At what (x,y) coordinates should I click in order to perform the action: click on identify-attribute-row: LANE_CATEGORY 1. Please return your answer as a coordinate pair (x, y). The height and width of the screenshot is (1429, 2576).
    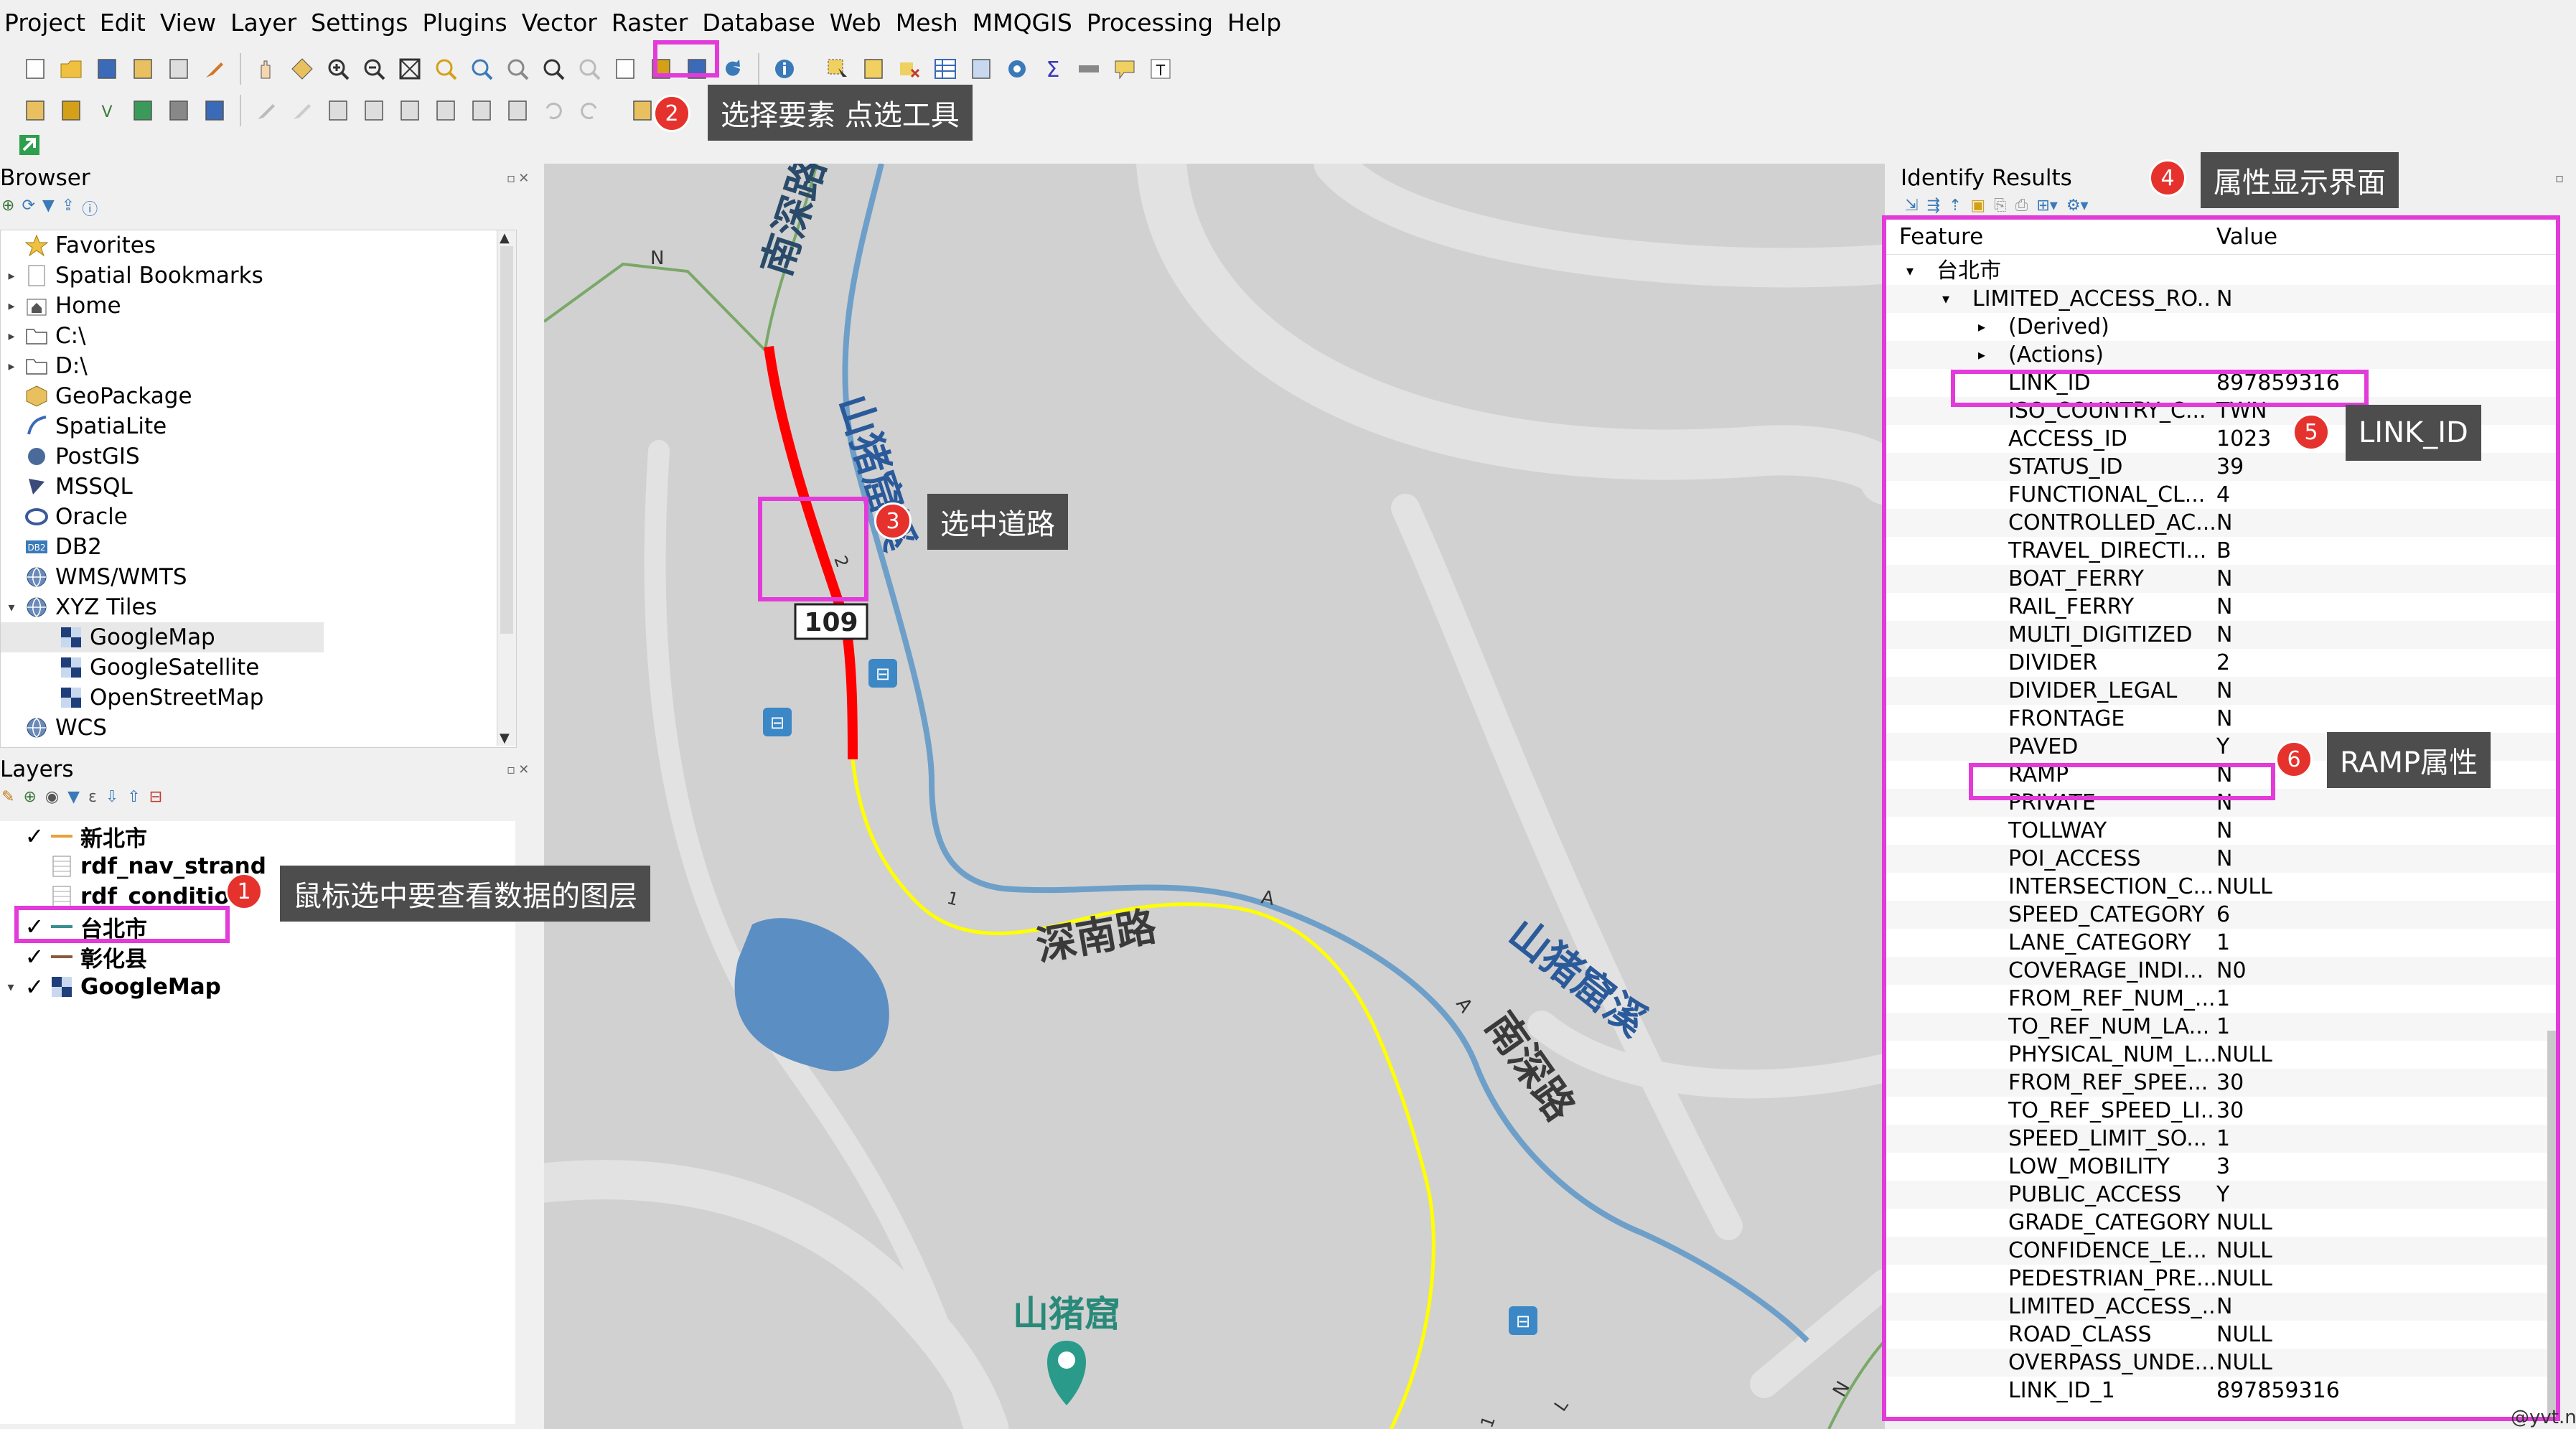
    Looking at the image, I should click on (2221, 943).